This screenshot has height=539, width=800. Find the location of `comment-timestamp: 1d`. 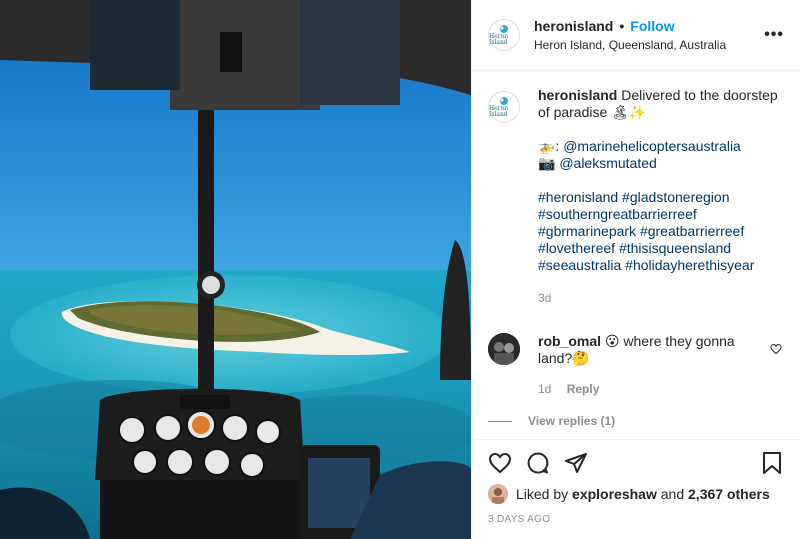

comment-timestamp: 1d is located at coordinates (544, 389).